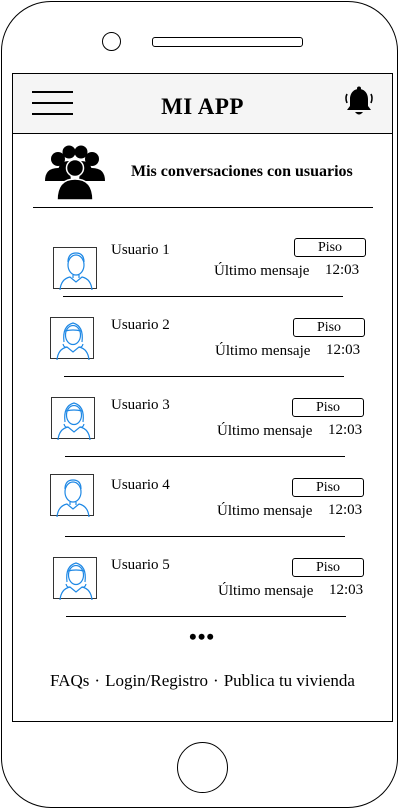 The width and height of the screenshot is (401, 811). I want to click on more-indicator: •••, so click(204, 637).